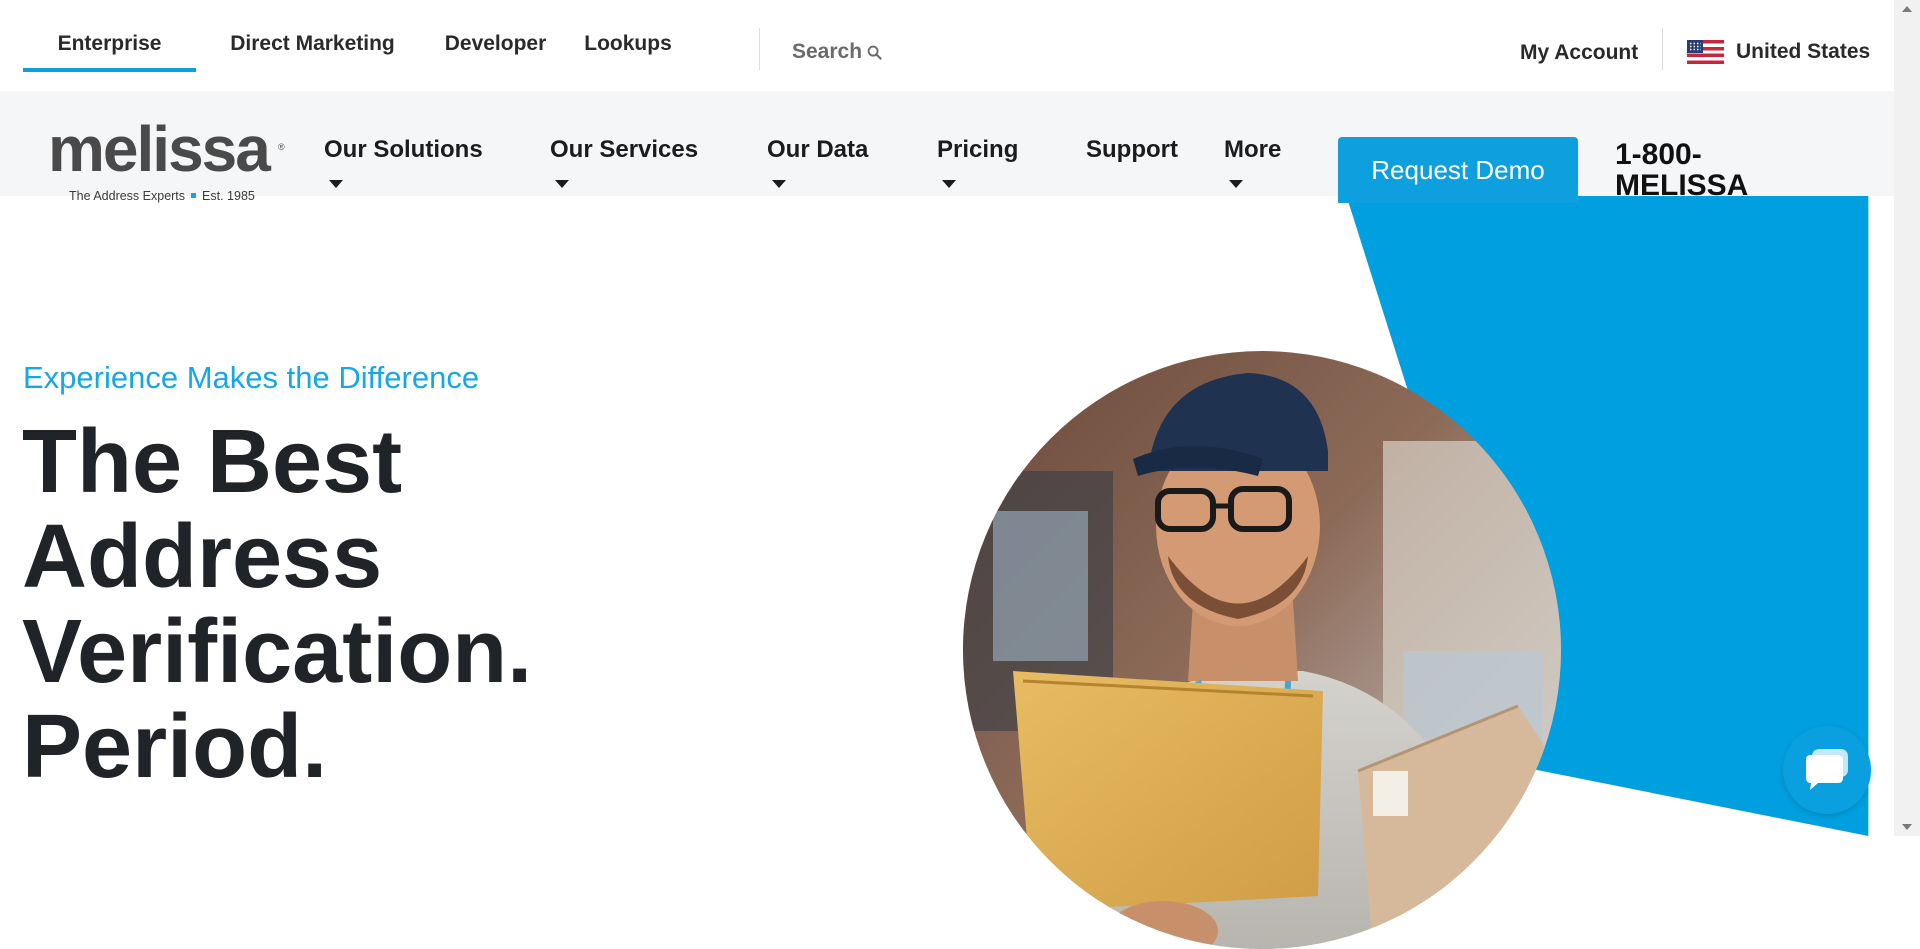 The height and width of the screenshot is (949, 1920). Describe the element at coordinates (1907, 9) in the screenshot. I see `scroll-up-arrow-icon` at that location.